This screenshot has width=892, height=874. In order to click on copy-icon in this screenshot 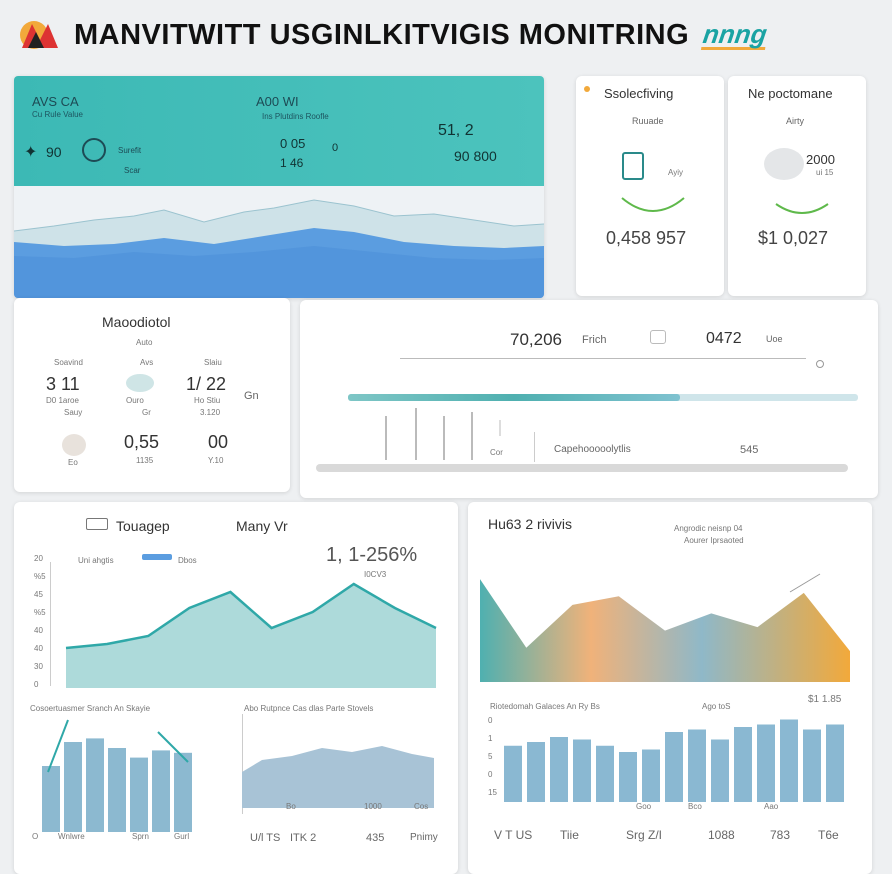, I will do `click(658, 337)`.